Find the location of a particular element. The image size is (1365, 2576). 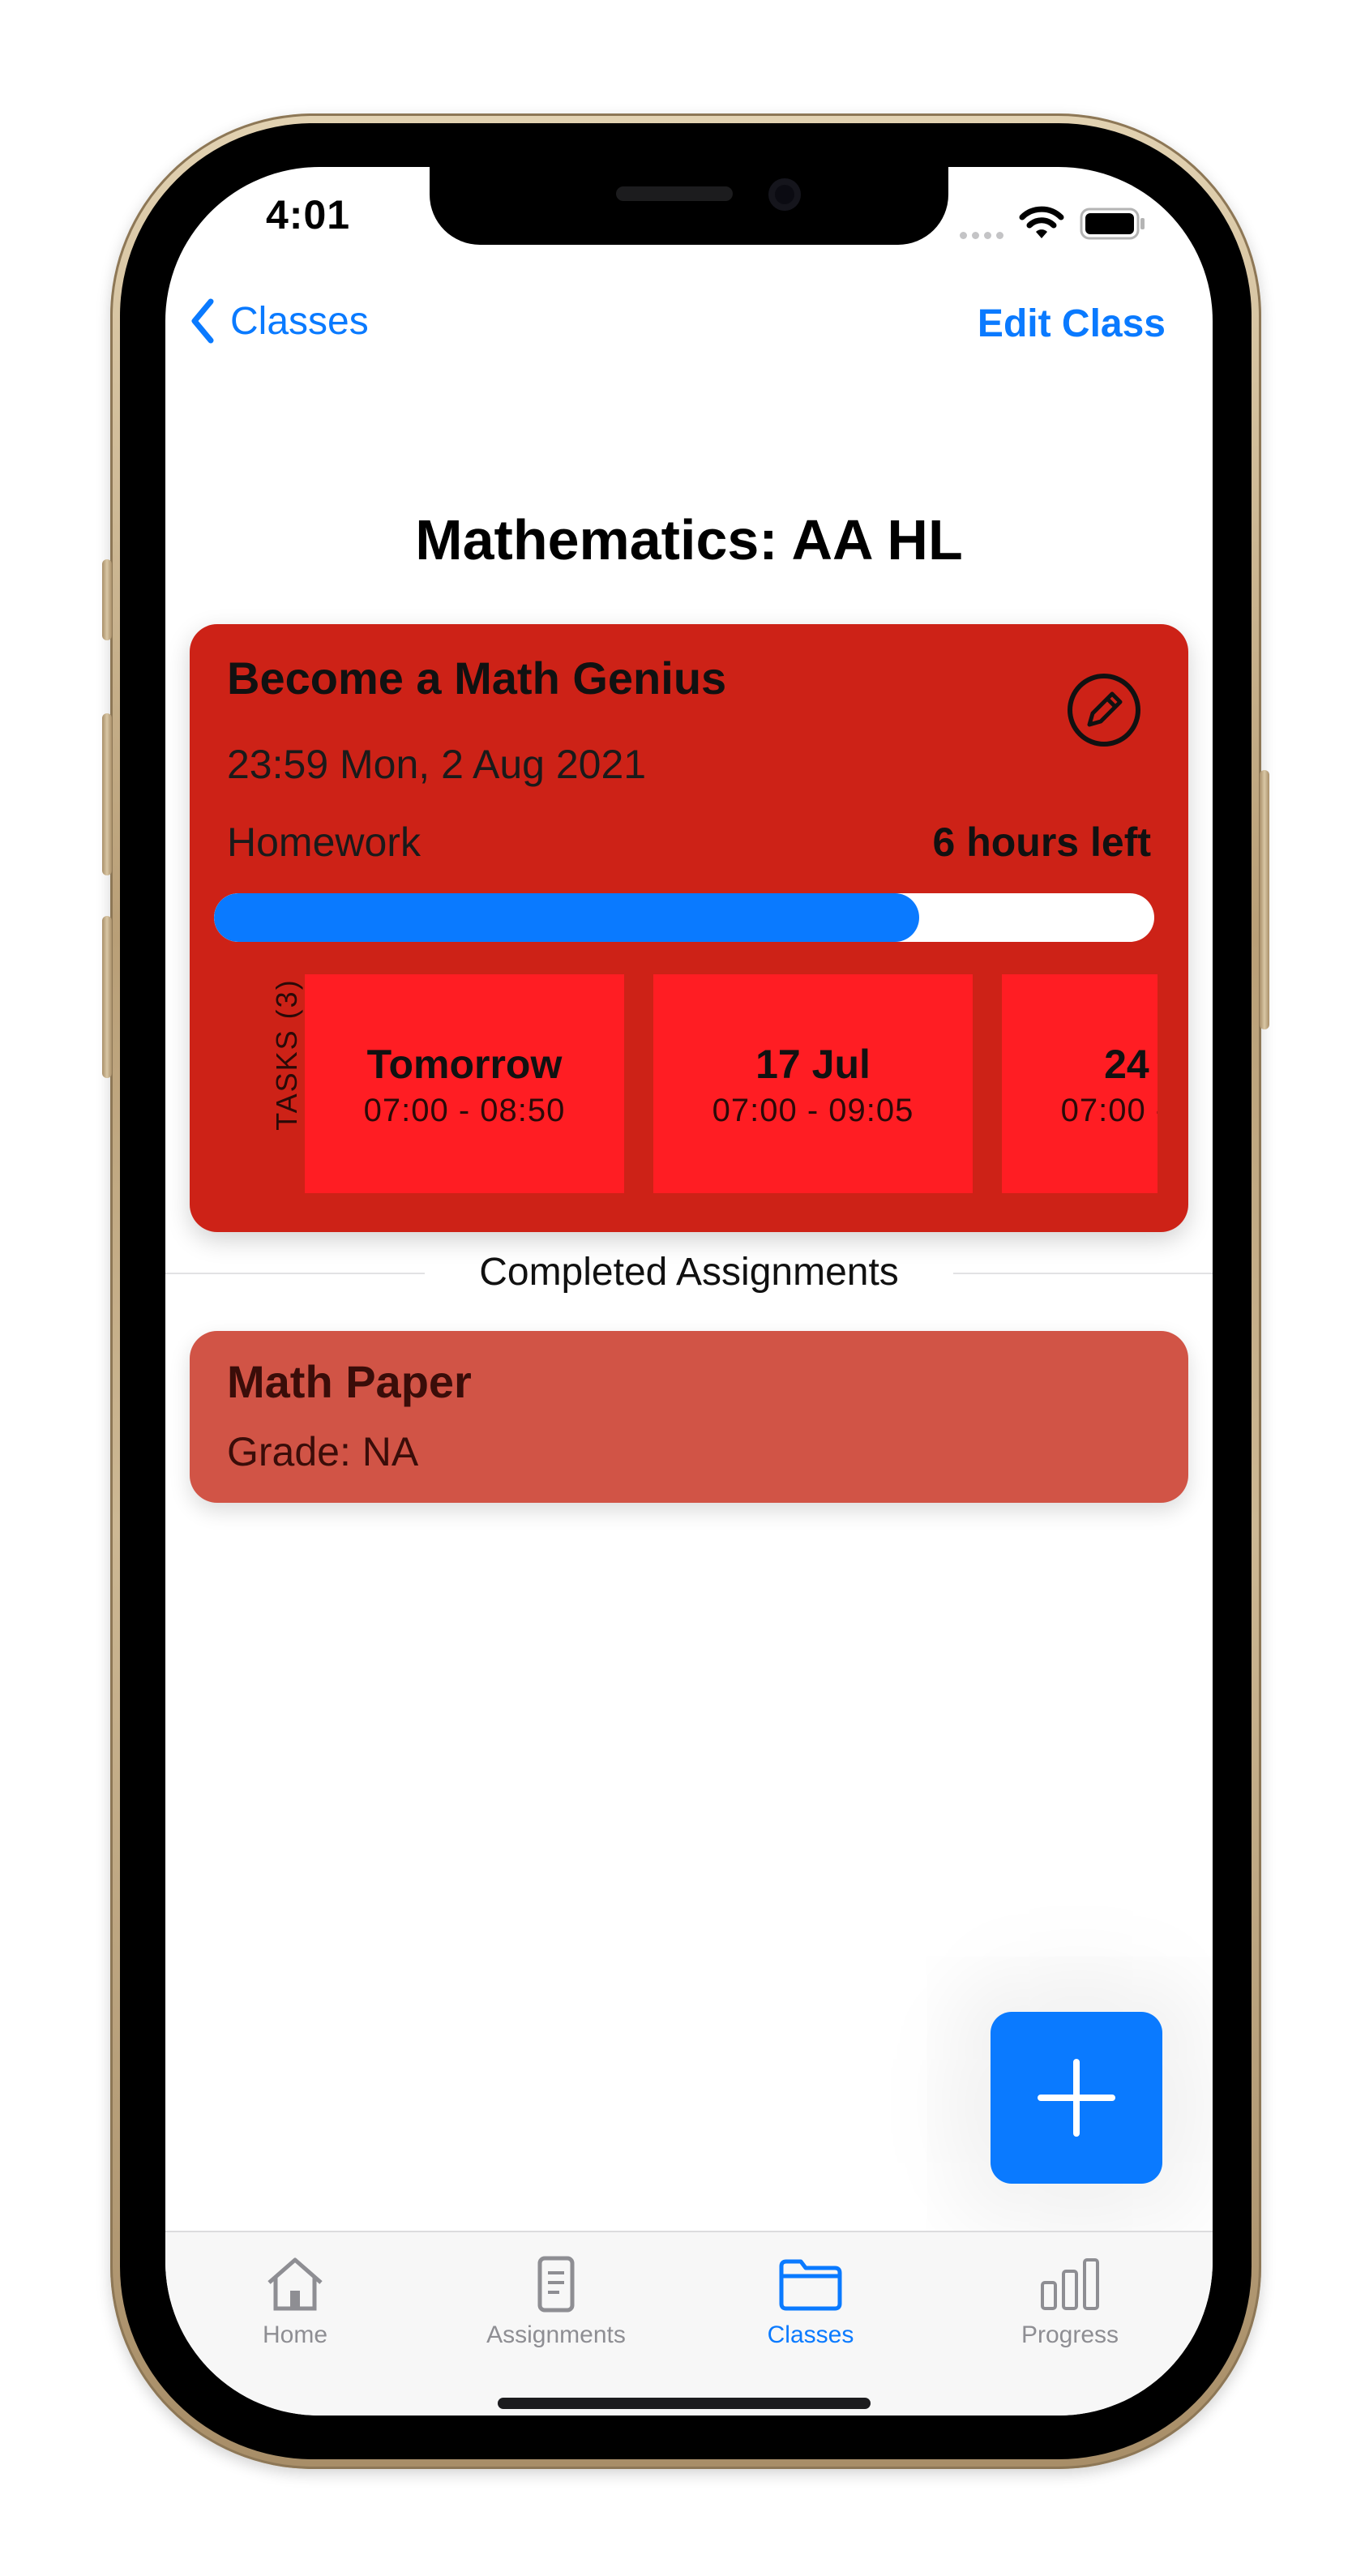

bar-chart-icon is located at coordinates (1070, 2284).